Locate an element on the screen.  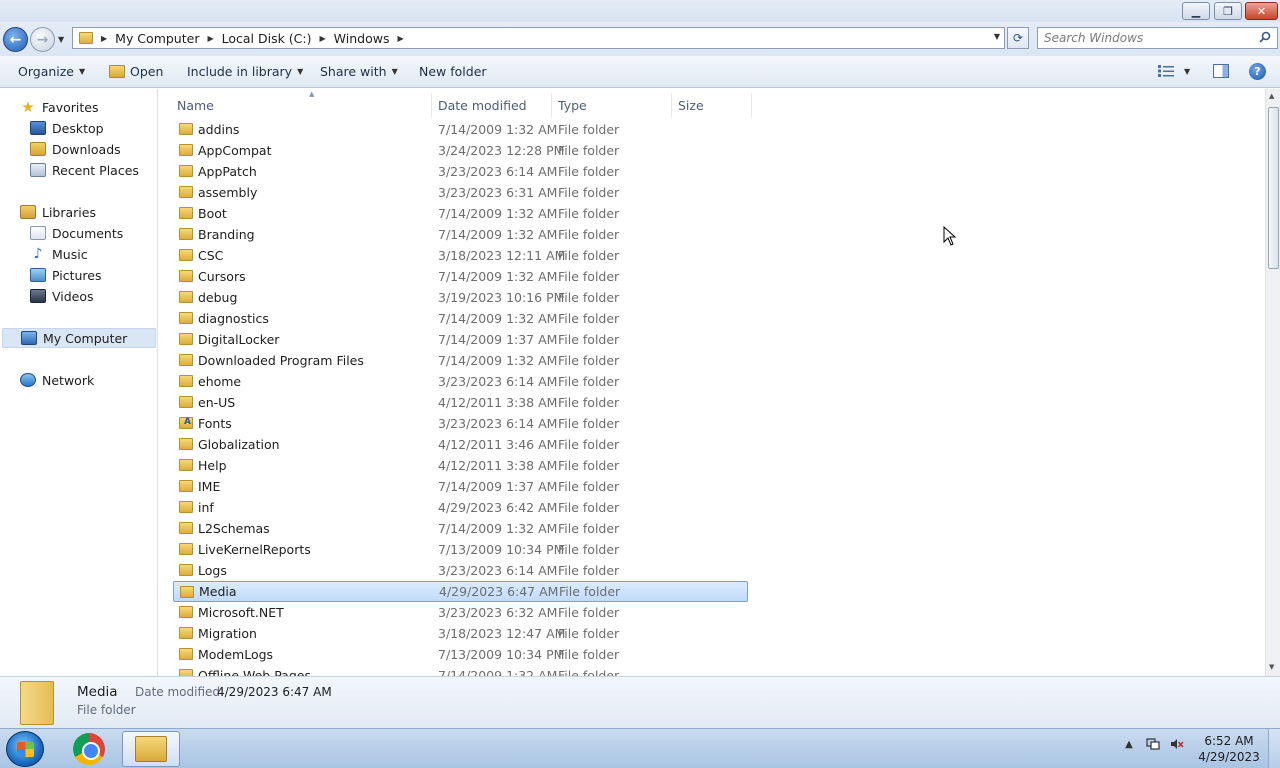
file-row: AppPatch 3/23/2023 6:14 AM File folder is located at coordinates (460, 171).